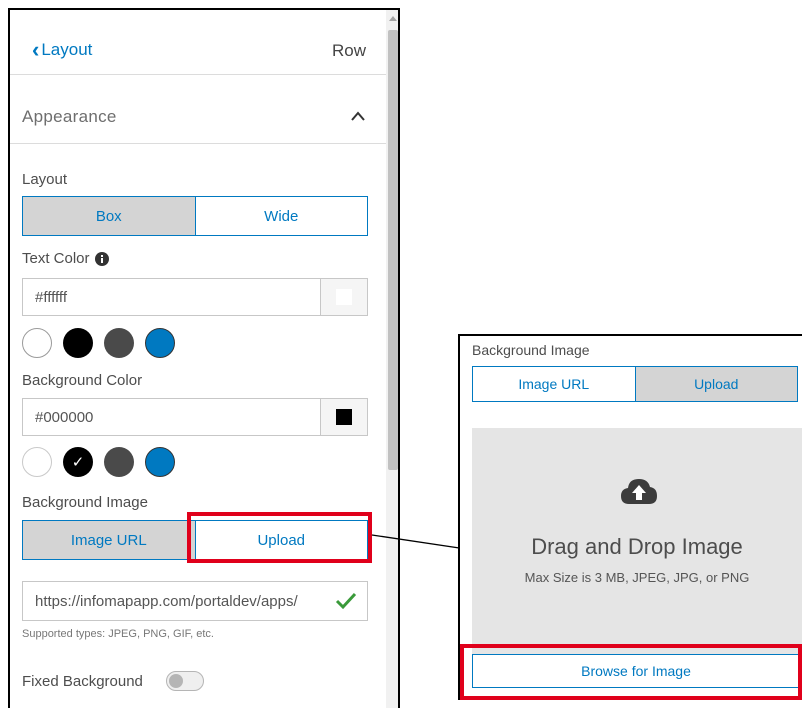  What do you see at coordinates (531, 350) in the screenshot?
I see `upload-panel-label: Background Image` at bounding box center [531, 350].